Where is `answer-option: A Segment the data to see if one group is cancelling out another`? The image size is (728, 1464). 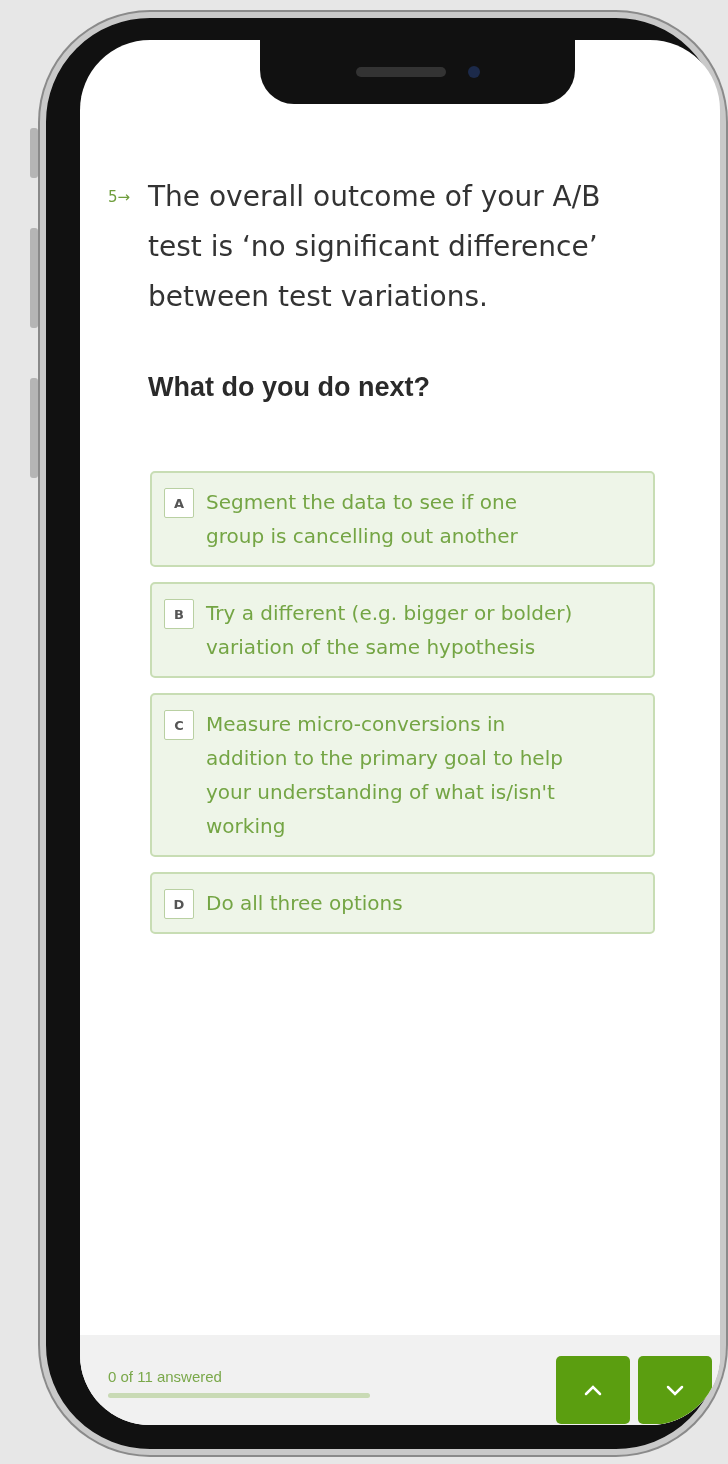 answer-option: A Segment the data to see if one group is cancelling out another is located at coordinates (402, 519).